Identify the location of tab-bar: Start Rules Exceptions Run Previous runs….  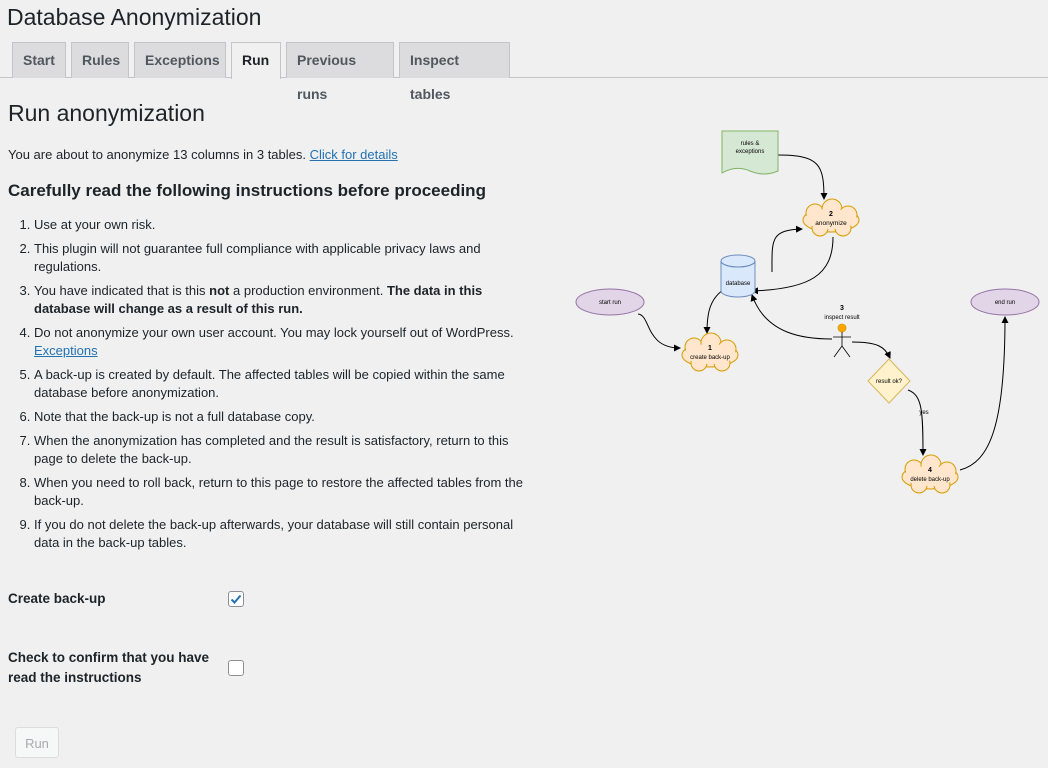
(524, 72).